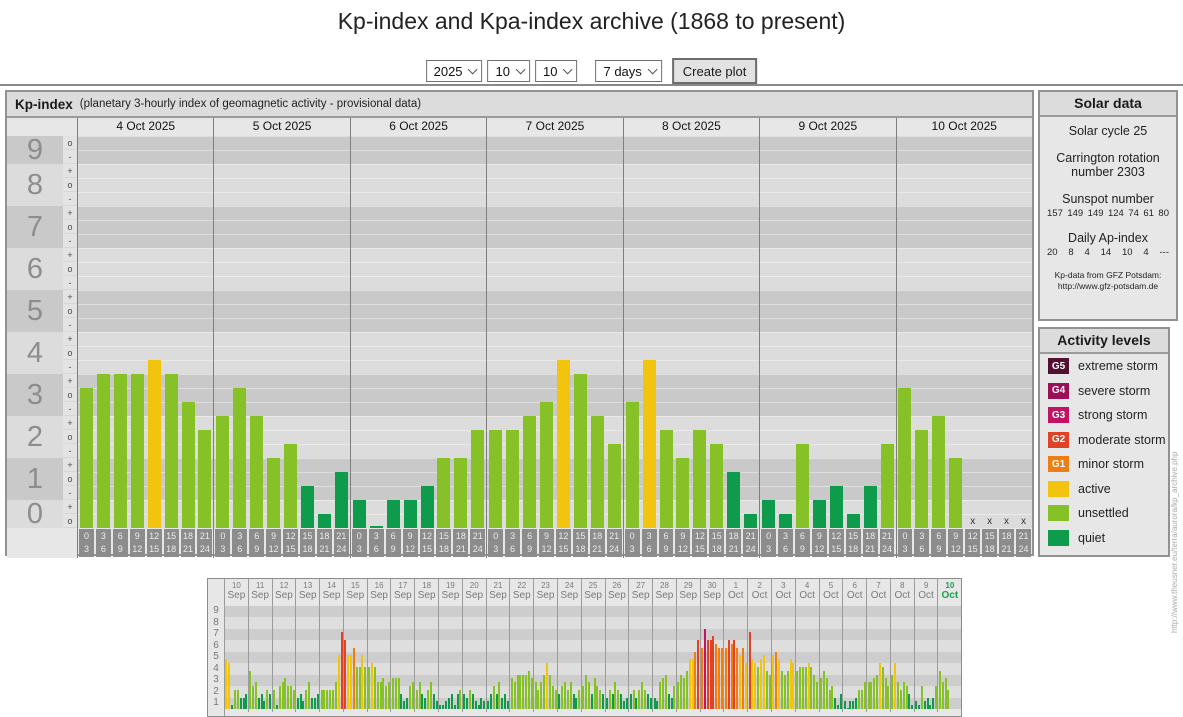 The image size is (1183, 717). What do you see at coordinates (236, 645) in the screenshot?
I see `overview-day-column: 10 Sep` at bounding box center [236, 645].